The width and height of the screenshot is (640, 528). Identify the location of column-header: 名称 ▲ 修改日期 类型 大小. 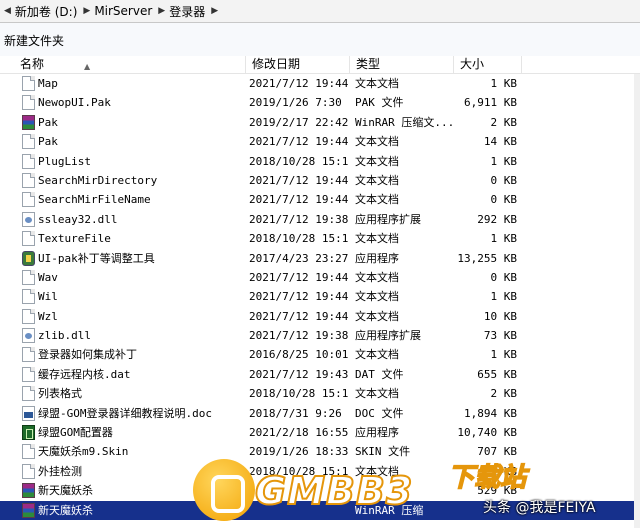
(320, 65).